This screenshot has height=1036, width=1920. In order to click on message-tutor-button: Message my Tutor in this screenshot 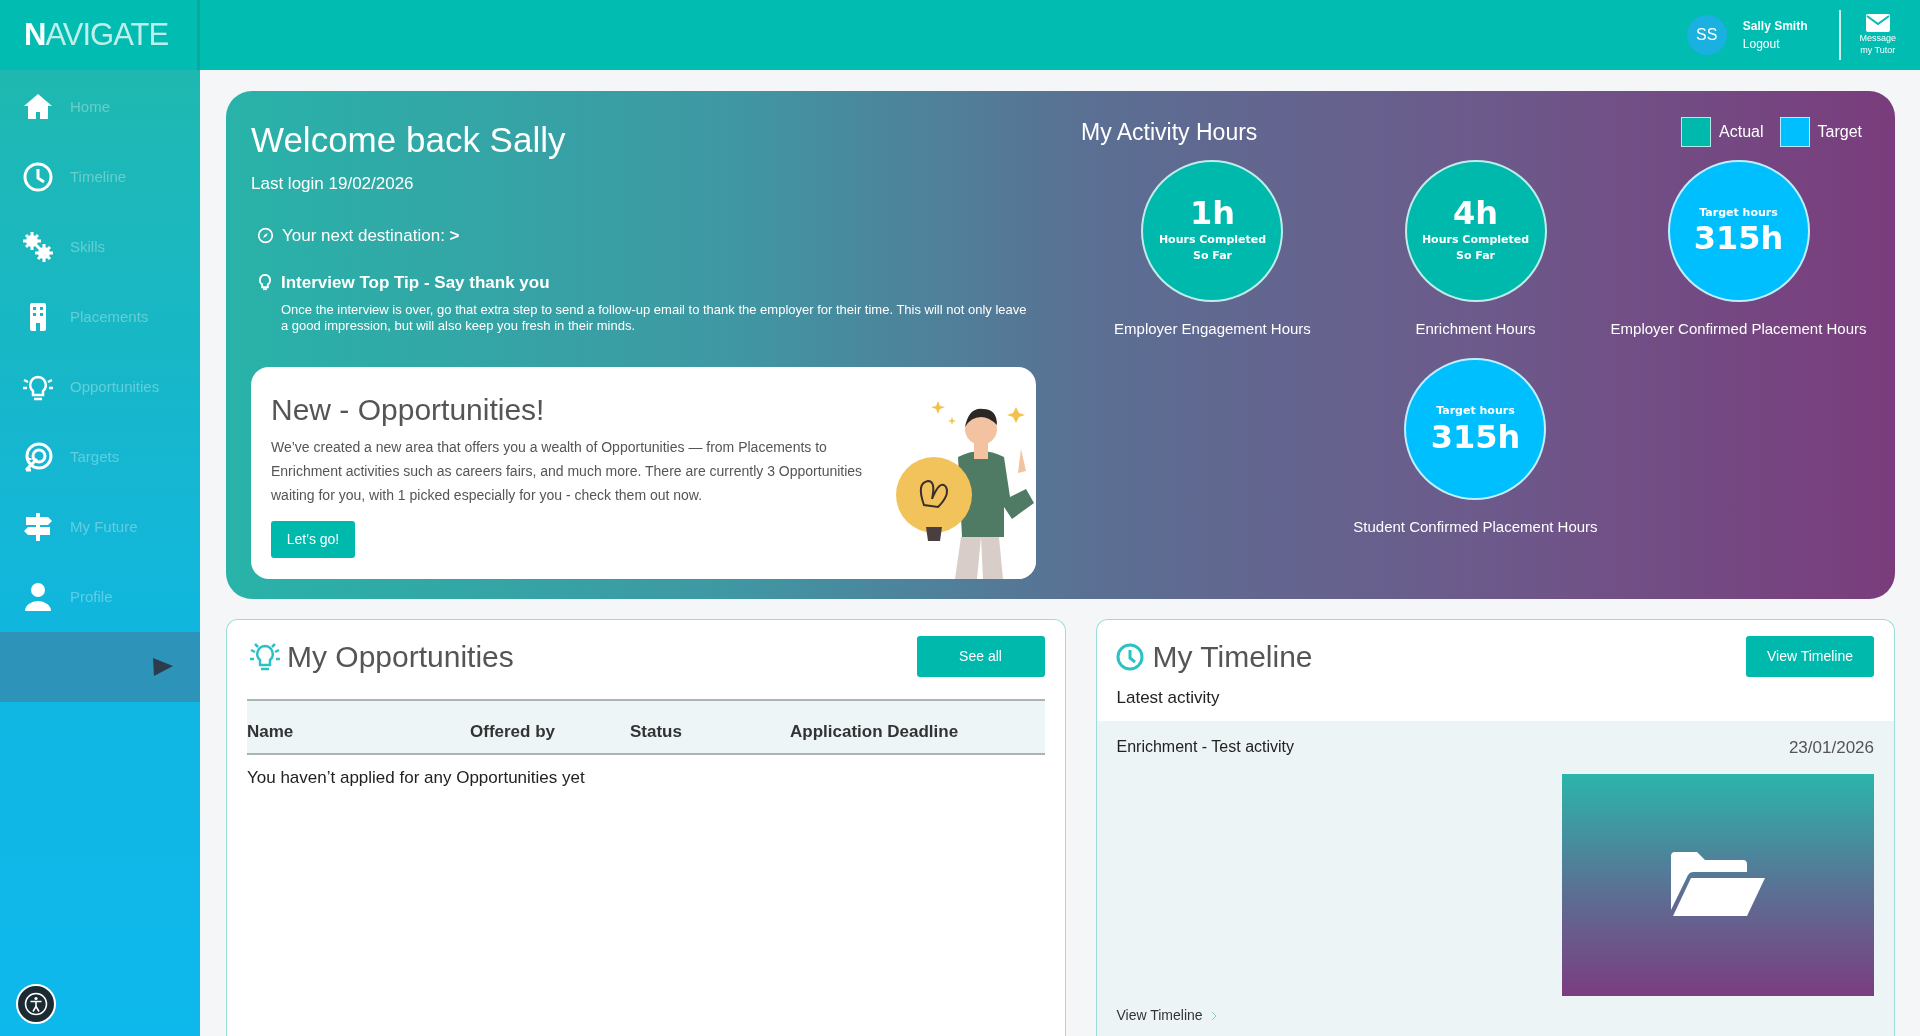, I will do `click(1871, 35)`.